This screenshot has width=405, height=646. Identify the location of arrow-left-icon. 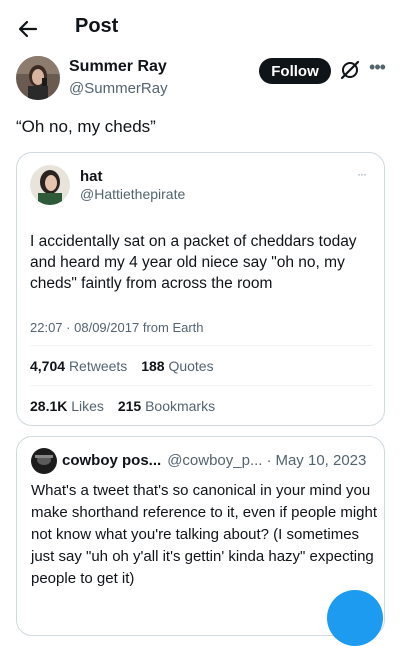
(28, 29).